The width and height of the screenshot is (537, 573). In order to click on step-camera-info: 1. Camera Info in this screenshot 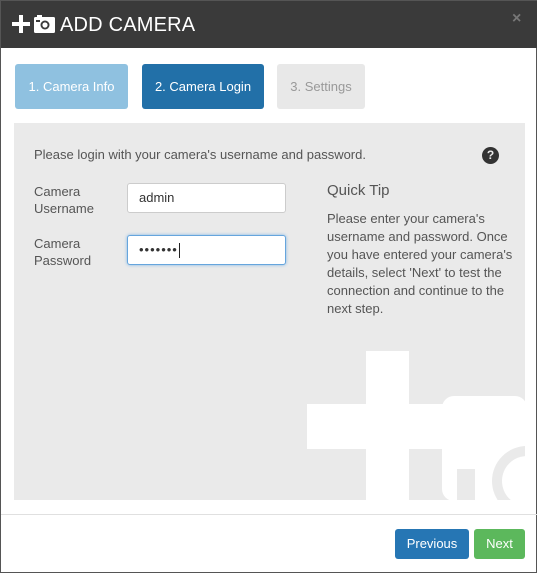, I will do `click(71, 86)`.